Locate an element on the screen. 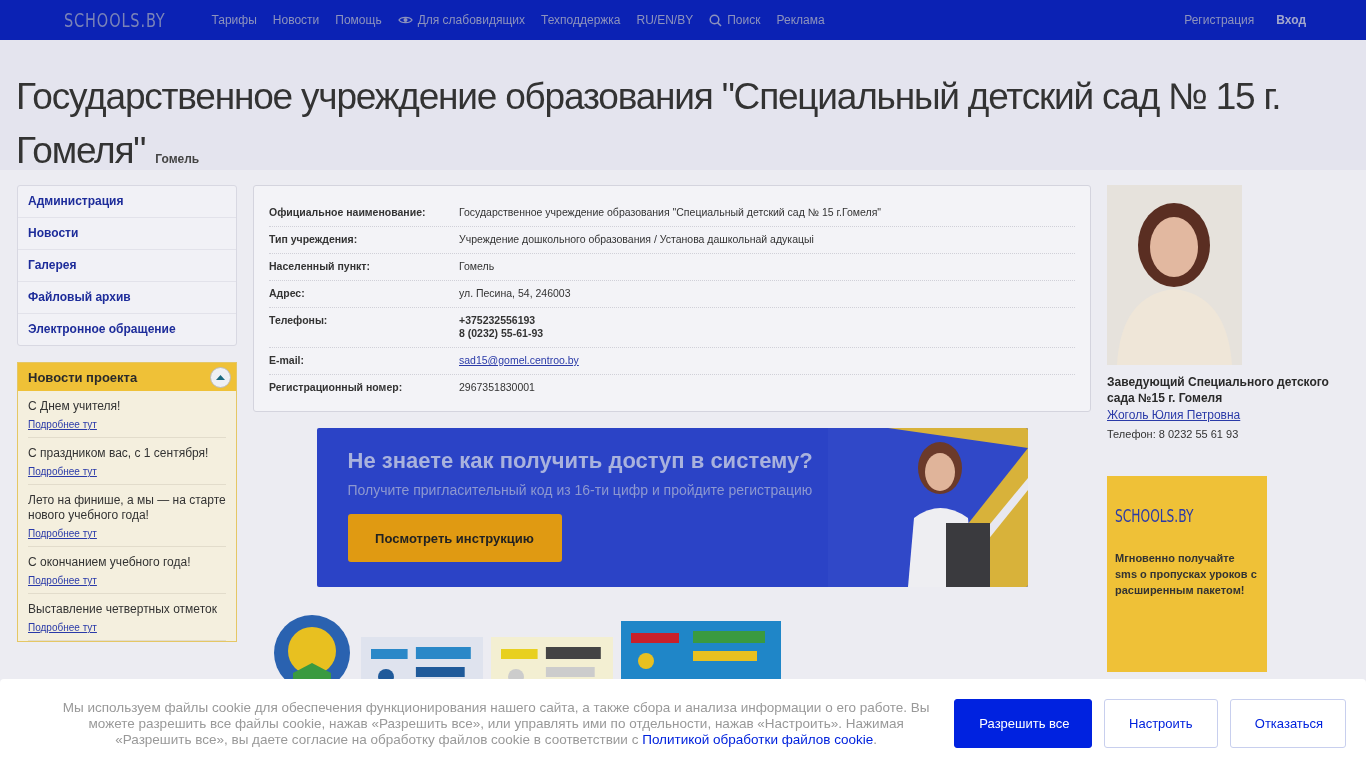 This screenshot has height=768, width=1366. head-phone: Телефон: 8 0232 55 61 93 is located at coordinates (1173, 434).